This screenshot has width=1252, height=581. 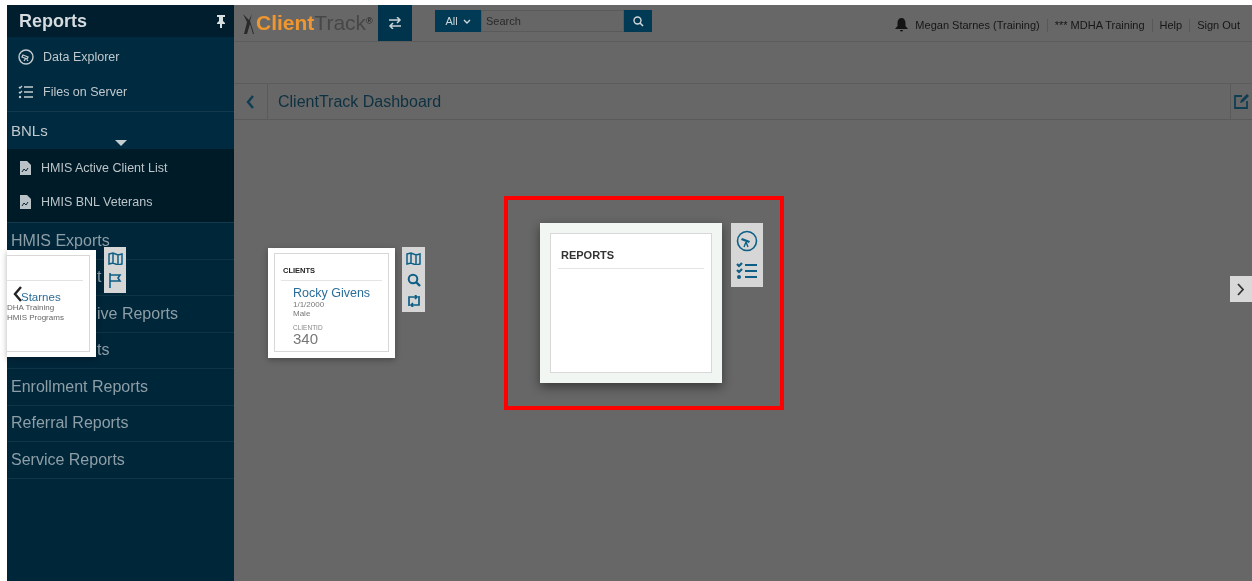 What do you see at coordinates (70, 423) in the screenshot?
I see `sidebar-item: Referral Reports` at bounding box center [70, 423].